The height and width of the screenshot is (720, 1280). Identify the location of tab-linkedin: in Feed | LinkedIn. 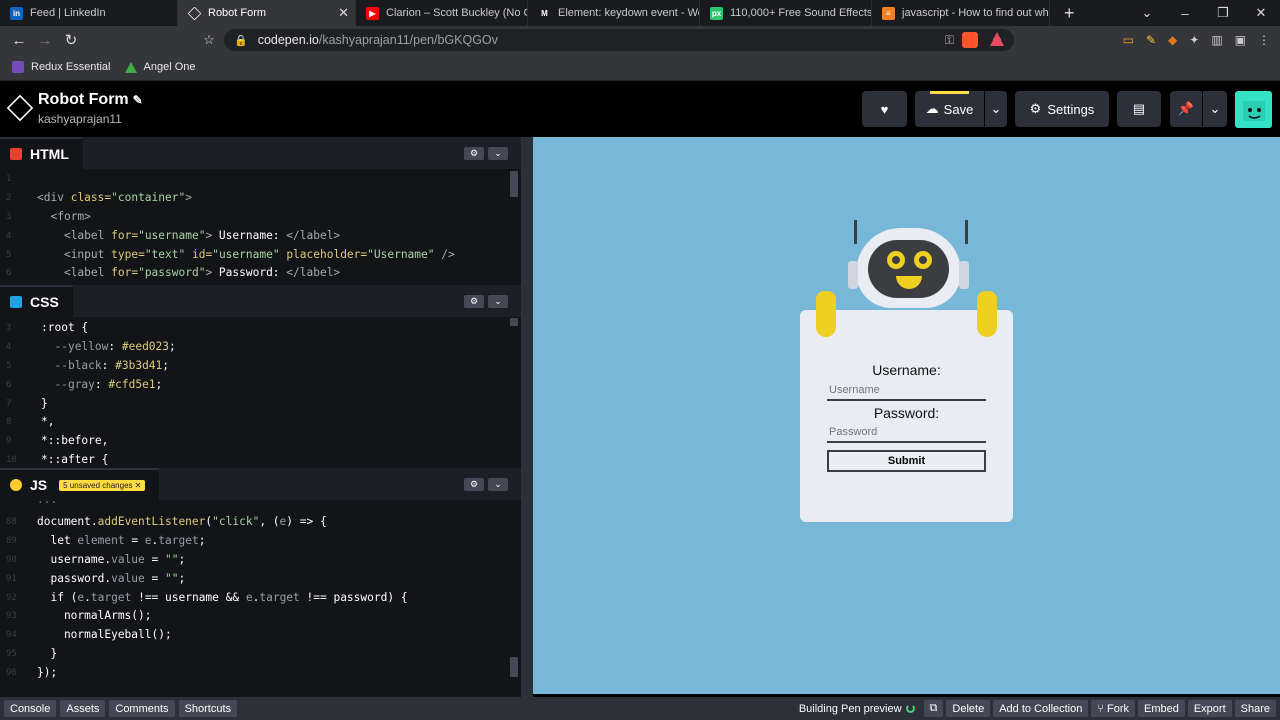
(89, 13).